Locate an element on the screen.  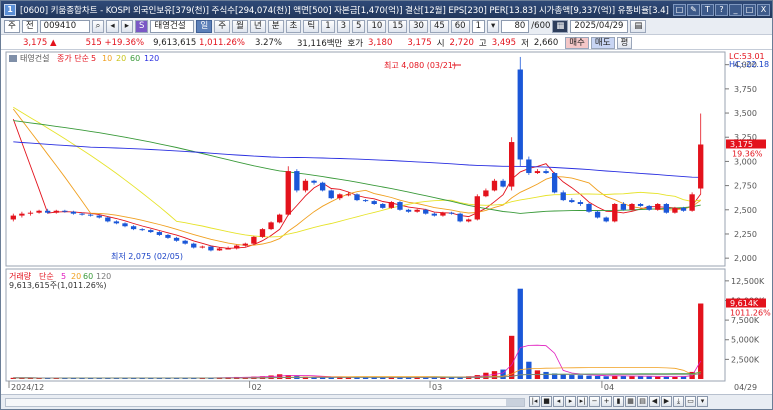
search-icon: ⌕ is located at coordinates (98, 26).